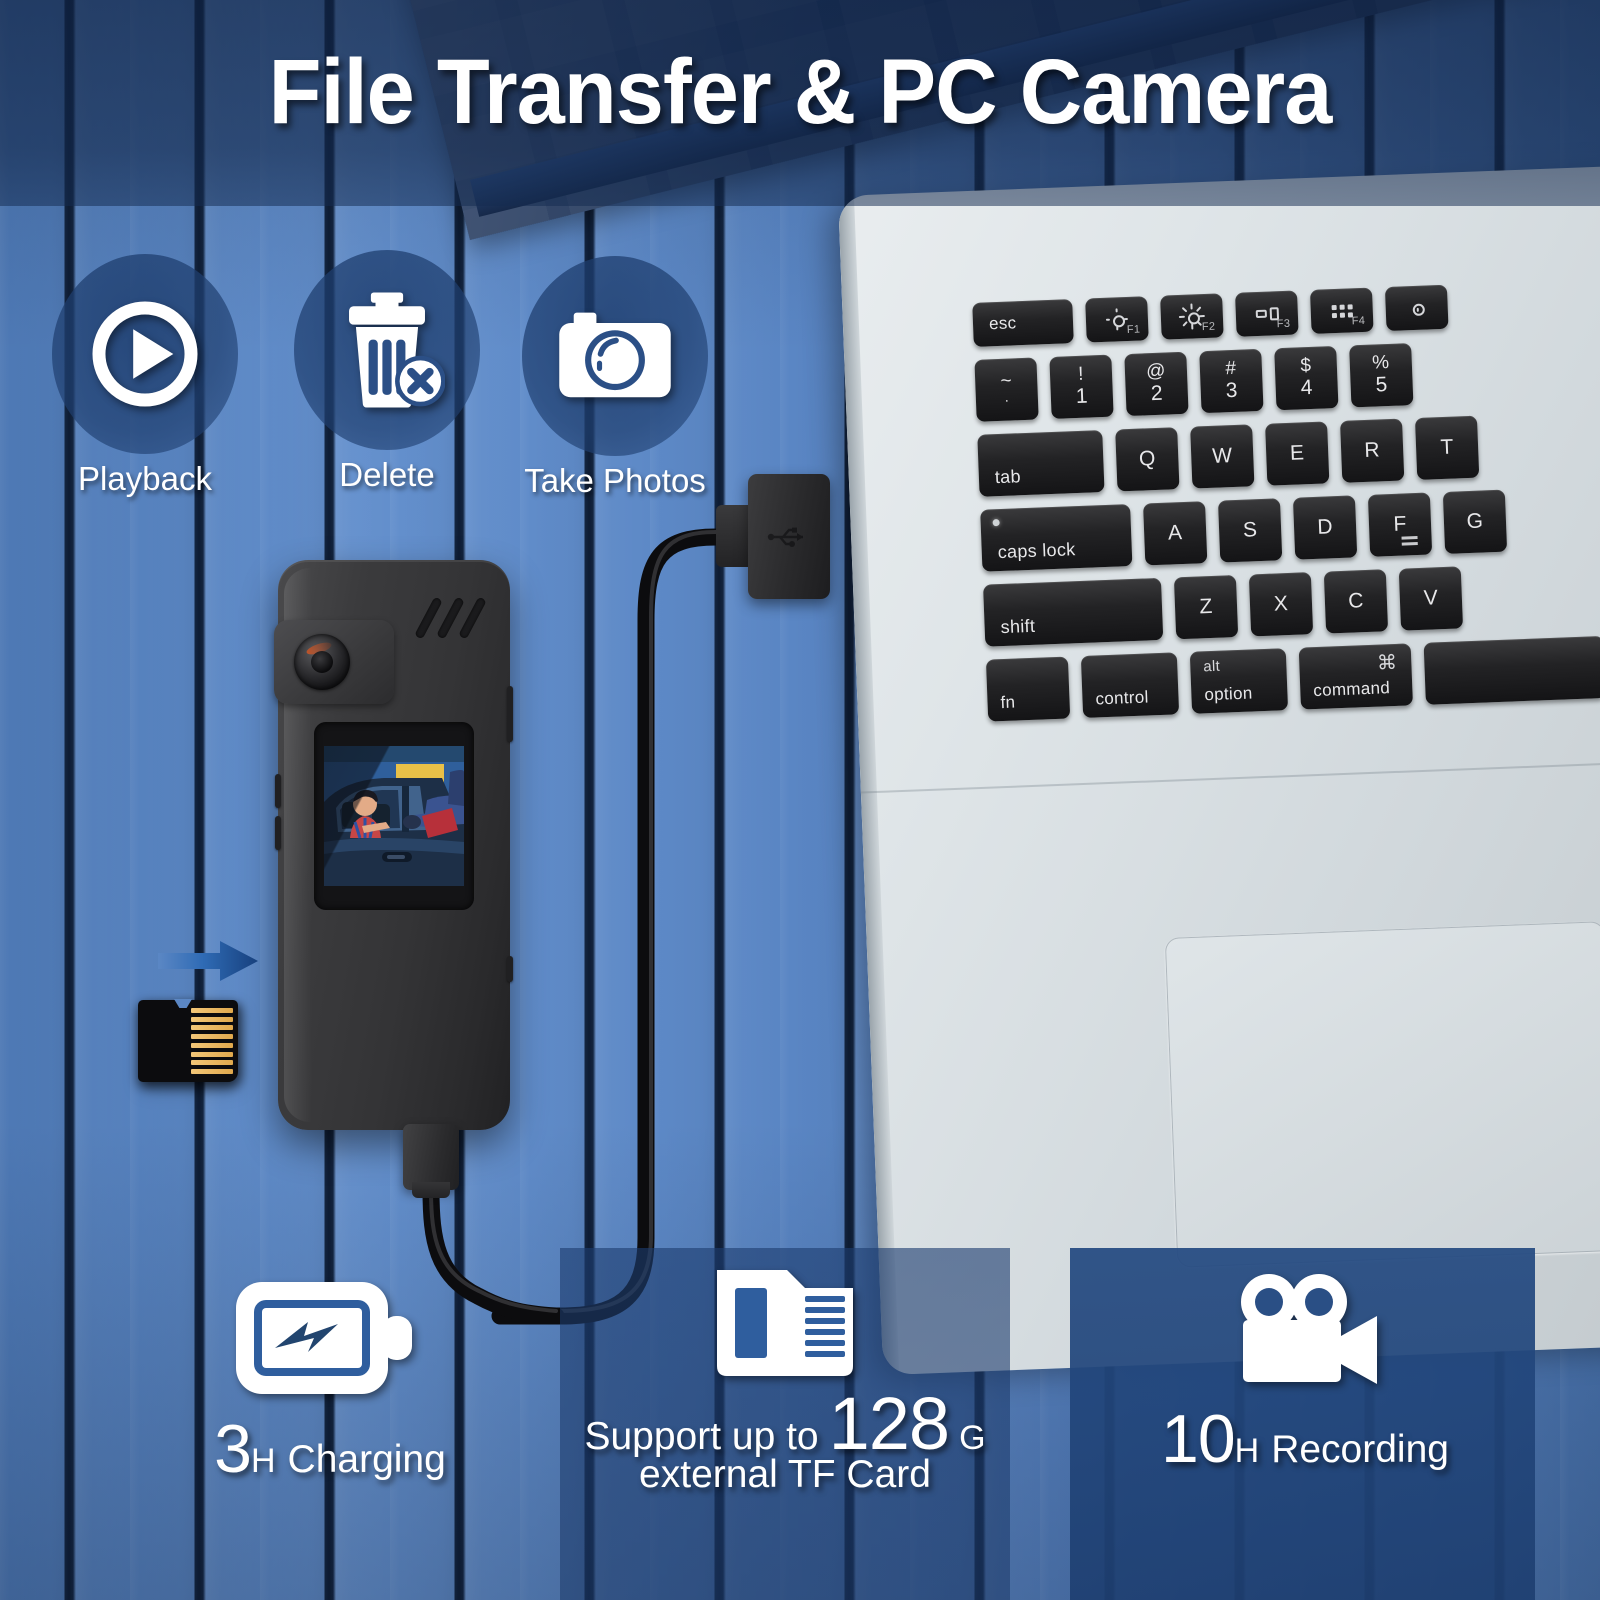  I want to click on key-q: Q, so click(1147, 459).